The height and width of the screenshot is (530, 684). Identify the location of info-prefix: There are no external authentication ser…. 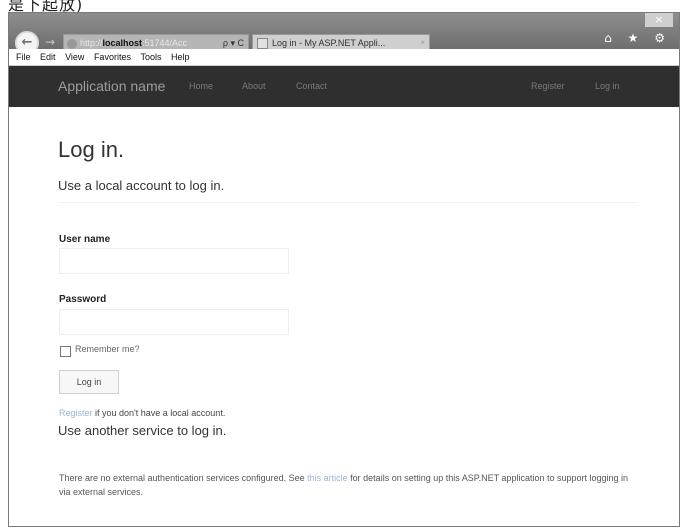
(183, 478).